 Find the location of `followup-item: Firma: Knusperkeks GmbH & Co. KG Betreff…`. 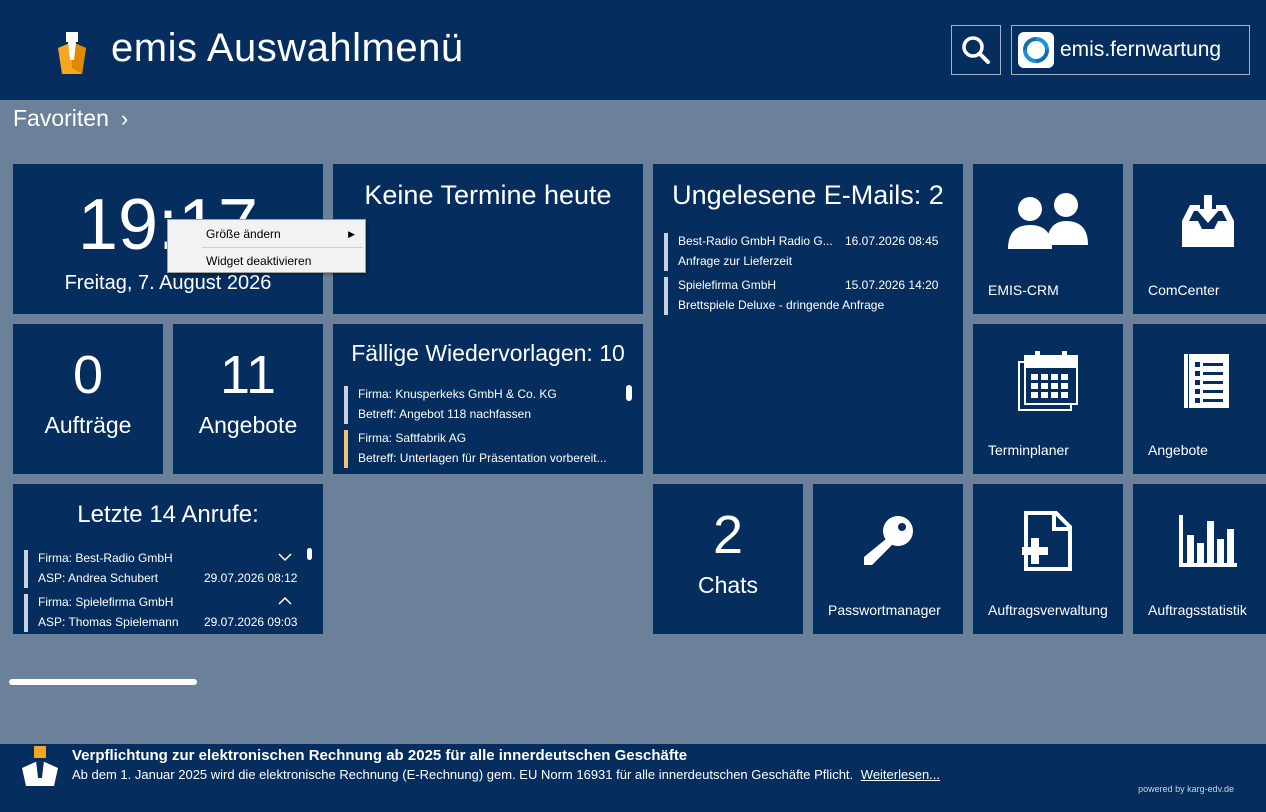

followup-item: Firma: Knusperkeks GmbH & Co. KG Betreff… is located at coordinates (484, 404).